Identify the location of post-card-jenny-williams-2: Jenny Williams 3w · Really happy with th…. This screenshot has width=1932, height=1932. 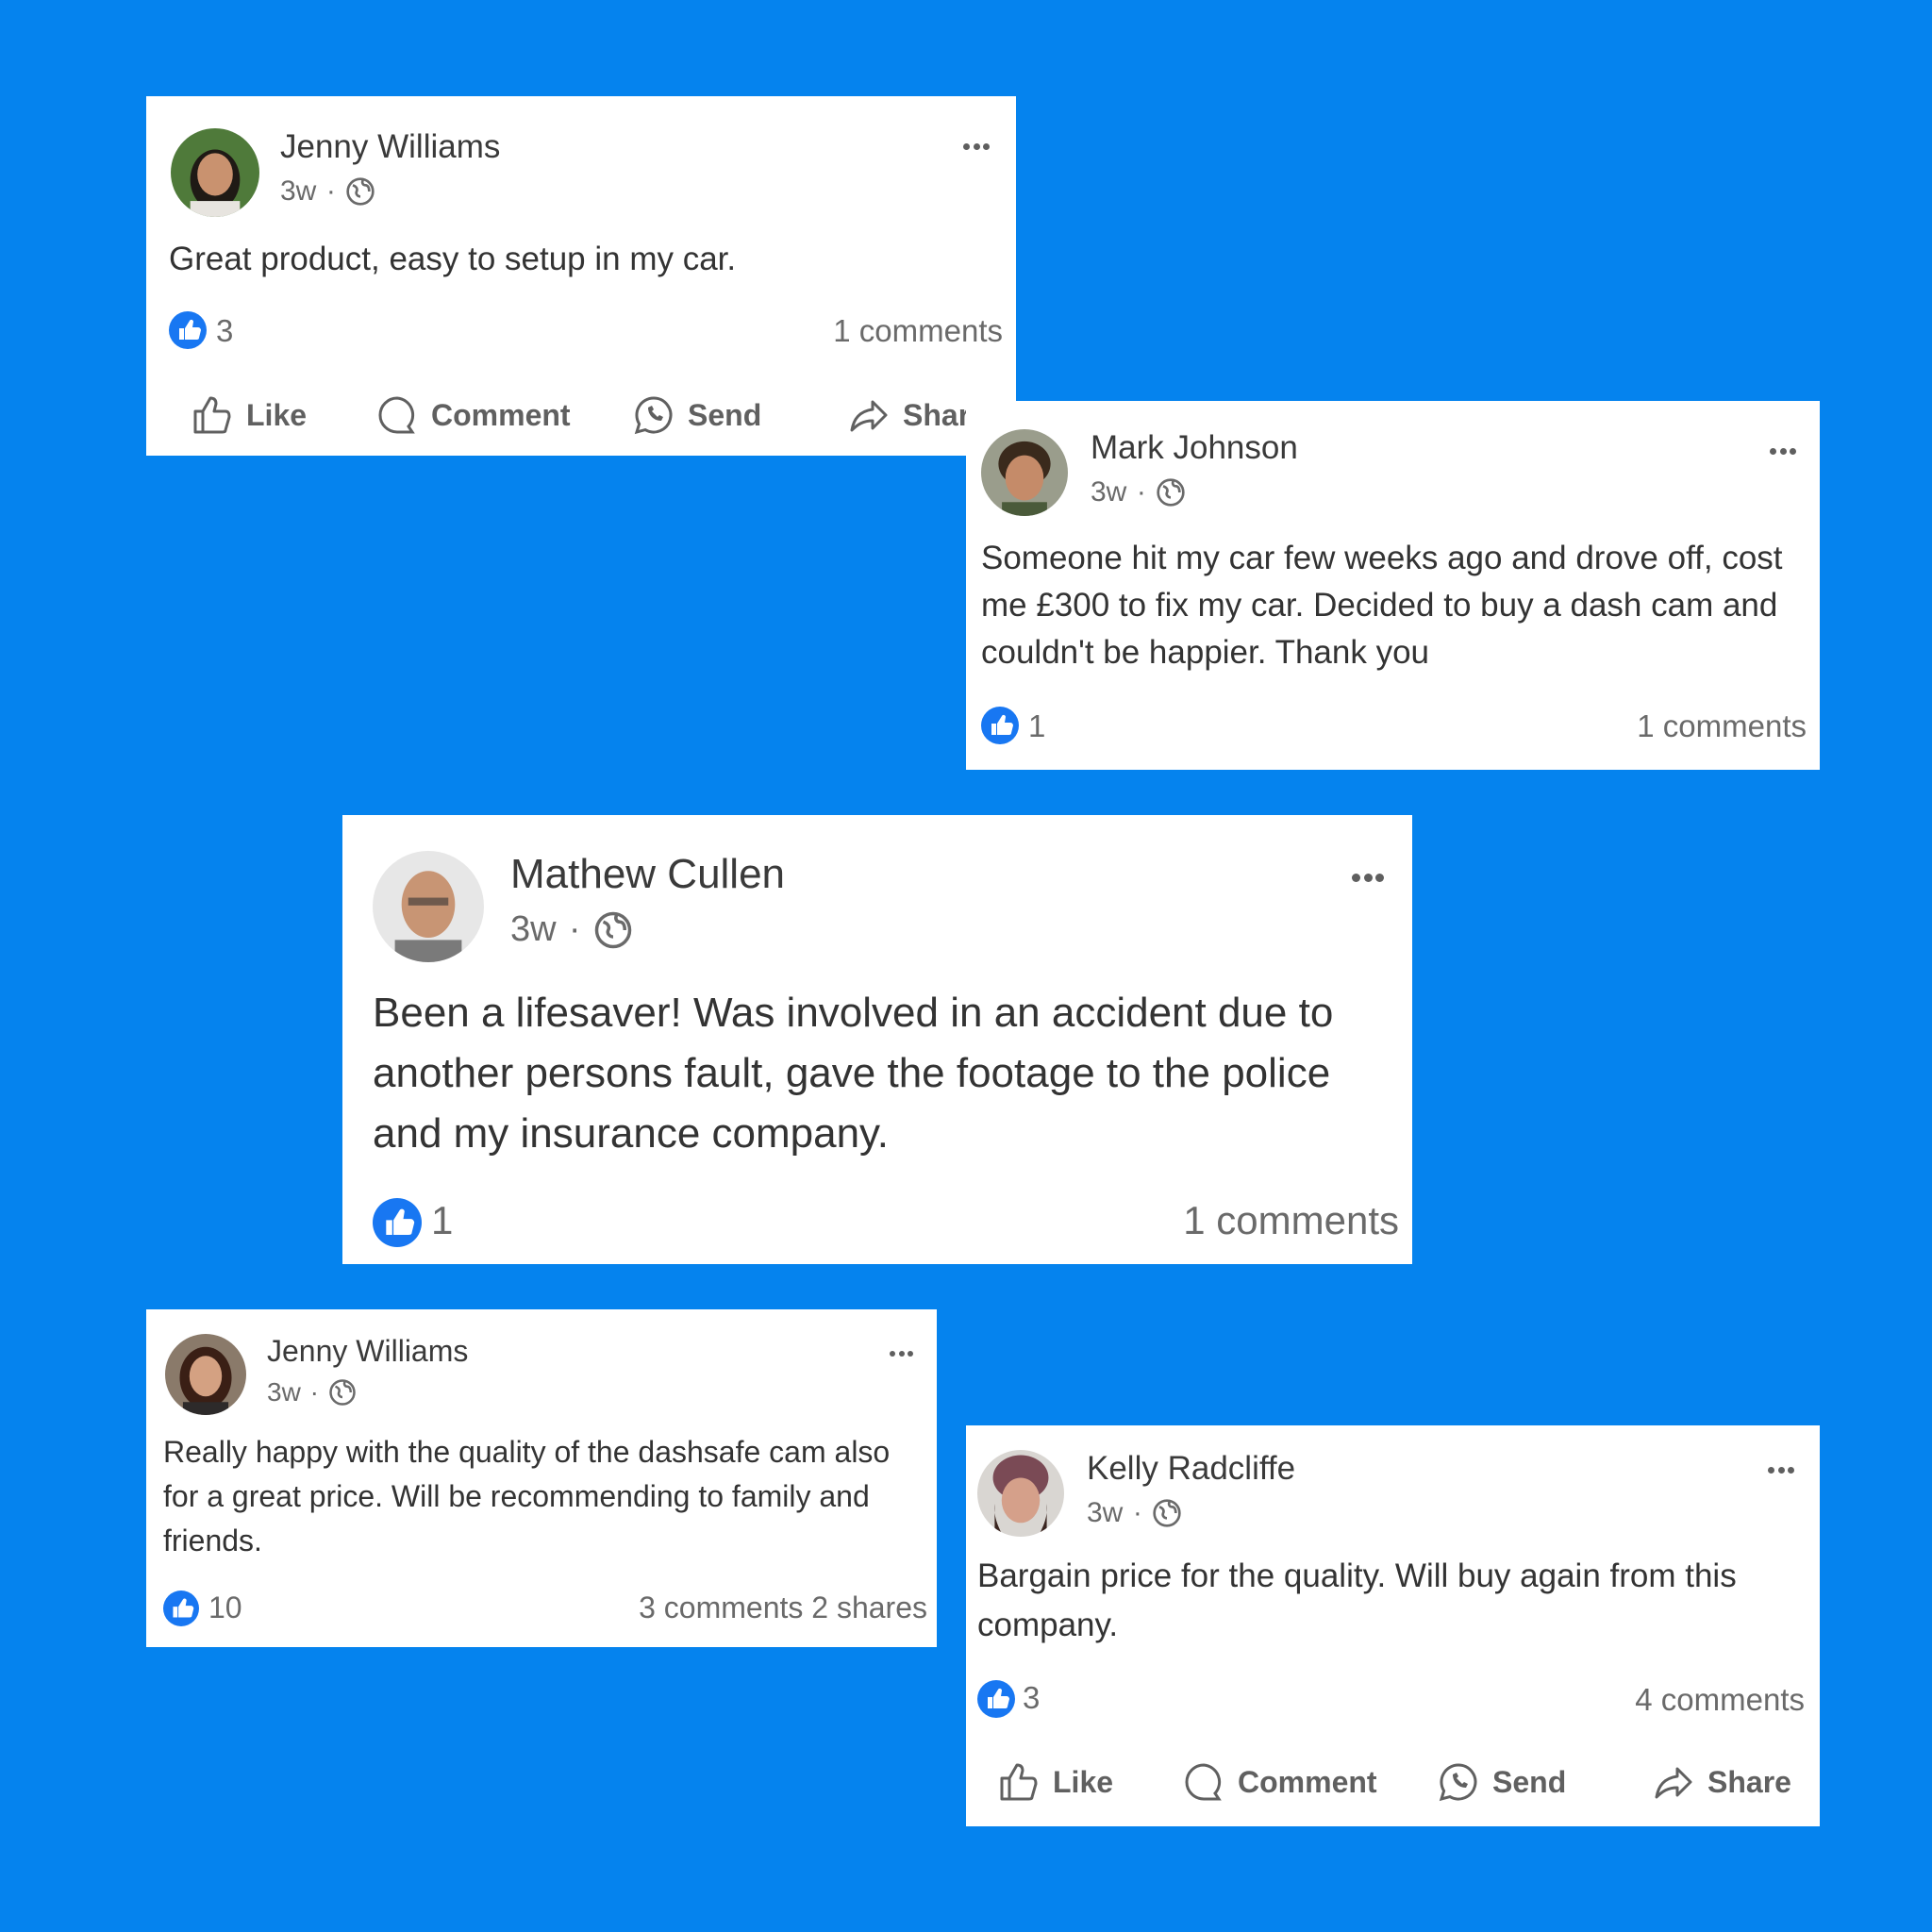
(541, 1478).